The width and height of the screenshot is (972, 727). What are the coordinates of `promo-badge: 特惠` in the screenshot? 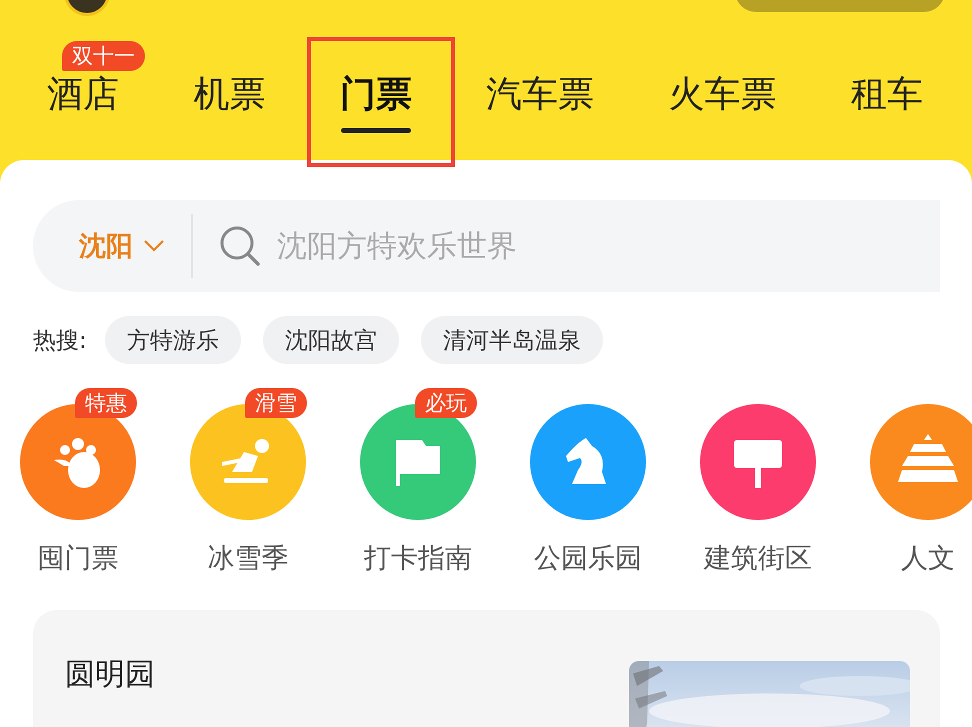 It's located at (106, 403).